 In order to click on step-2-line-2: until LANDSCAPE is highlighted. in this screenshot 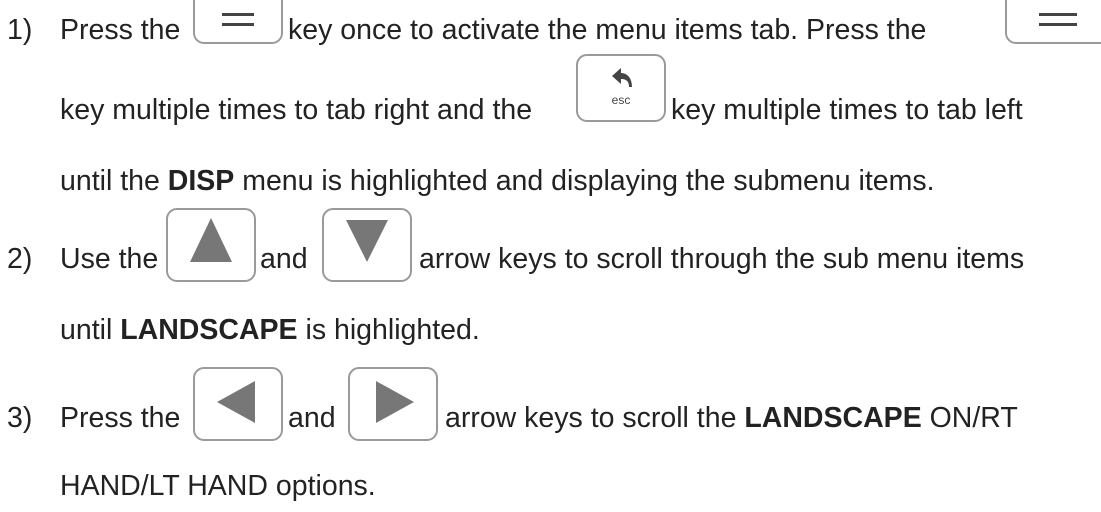, I will do `click(270, 330)`.